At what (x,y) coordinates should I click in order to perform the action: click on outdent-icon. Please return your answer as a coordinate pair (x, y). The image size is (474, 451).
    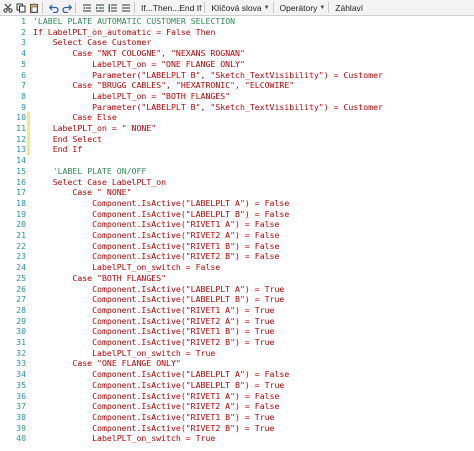
    Looking at the image, I should click on (87, 8).